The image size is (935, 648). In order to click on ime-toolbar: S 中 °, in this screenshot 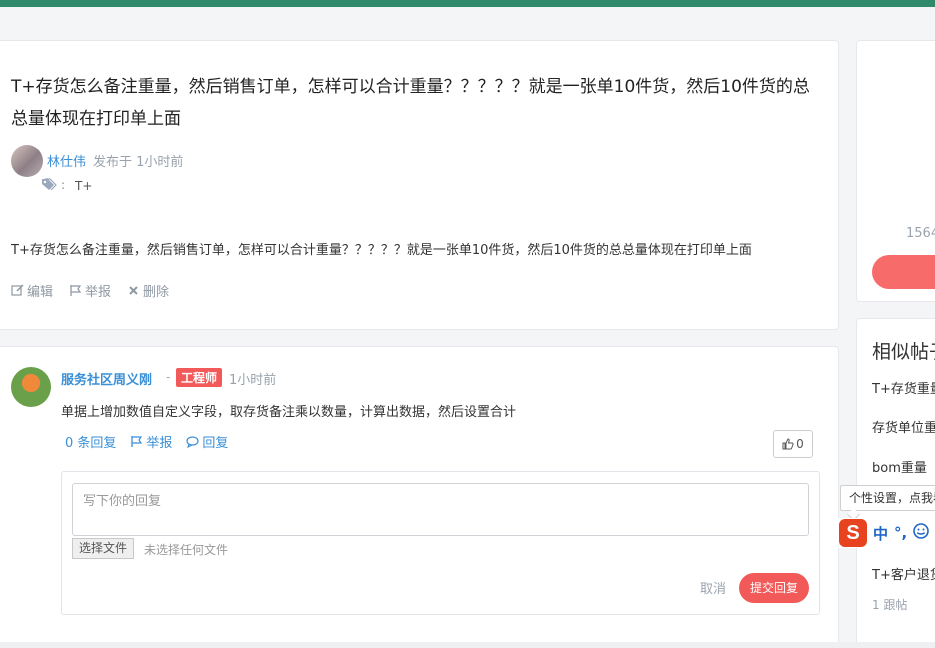, I will do `click(886, 533)`.